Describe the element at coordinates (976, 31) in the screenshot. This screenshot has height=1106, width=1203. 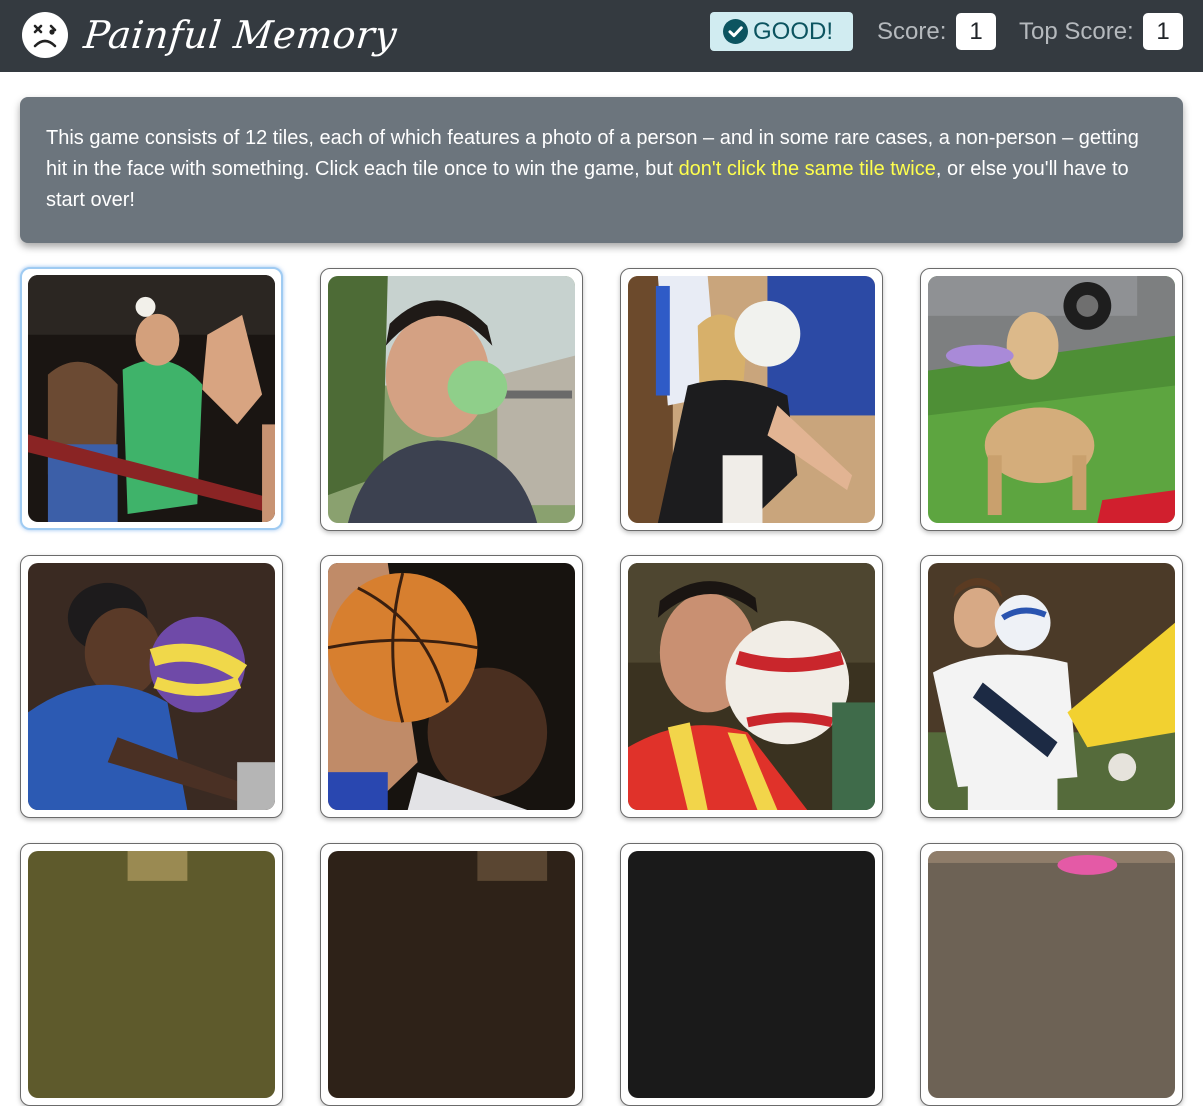
I see `score-value: 1` at that location.